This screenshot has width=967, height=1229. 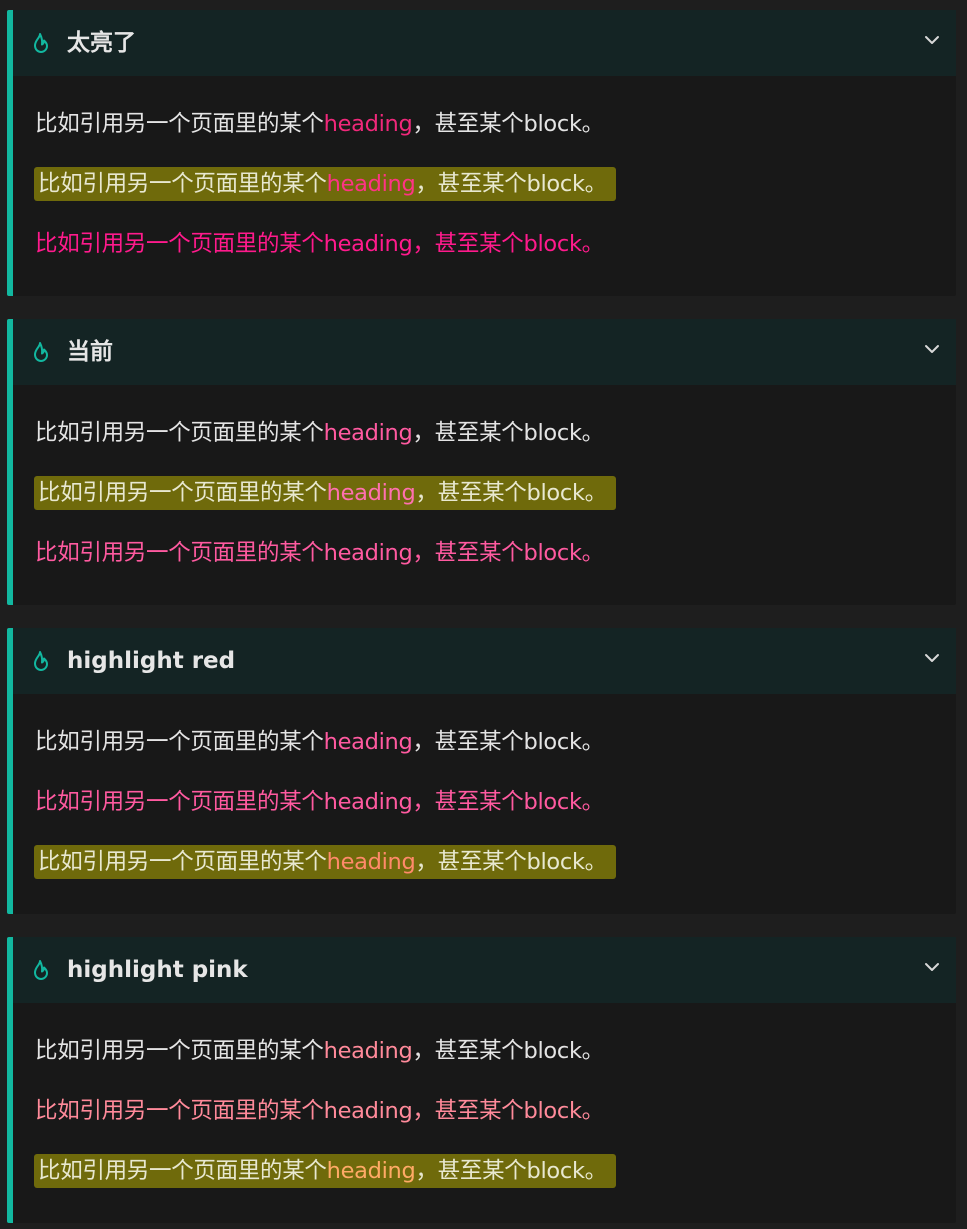 I want to click on callout-header: 当前, so click(x=484, y=352).